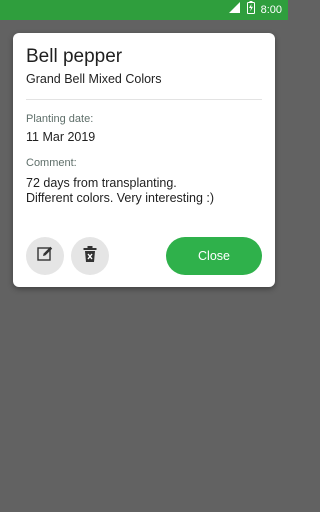 The image size is (320, 512). Describe the element at coordinates (234, 10) in the screenshot. I see `wifi-icon` at that location.